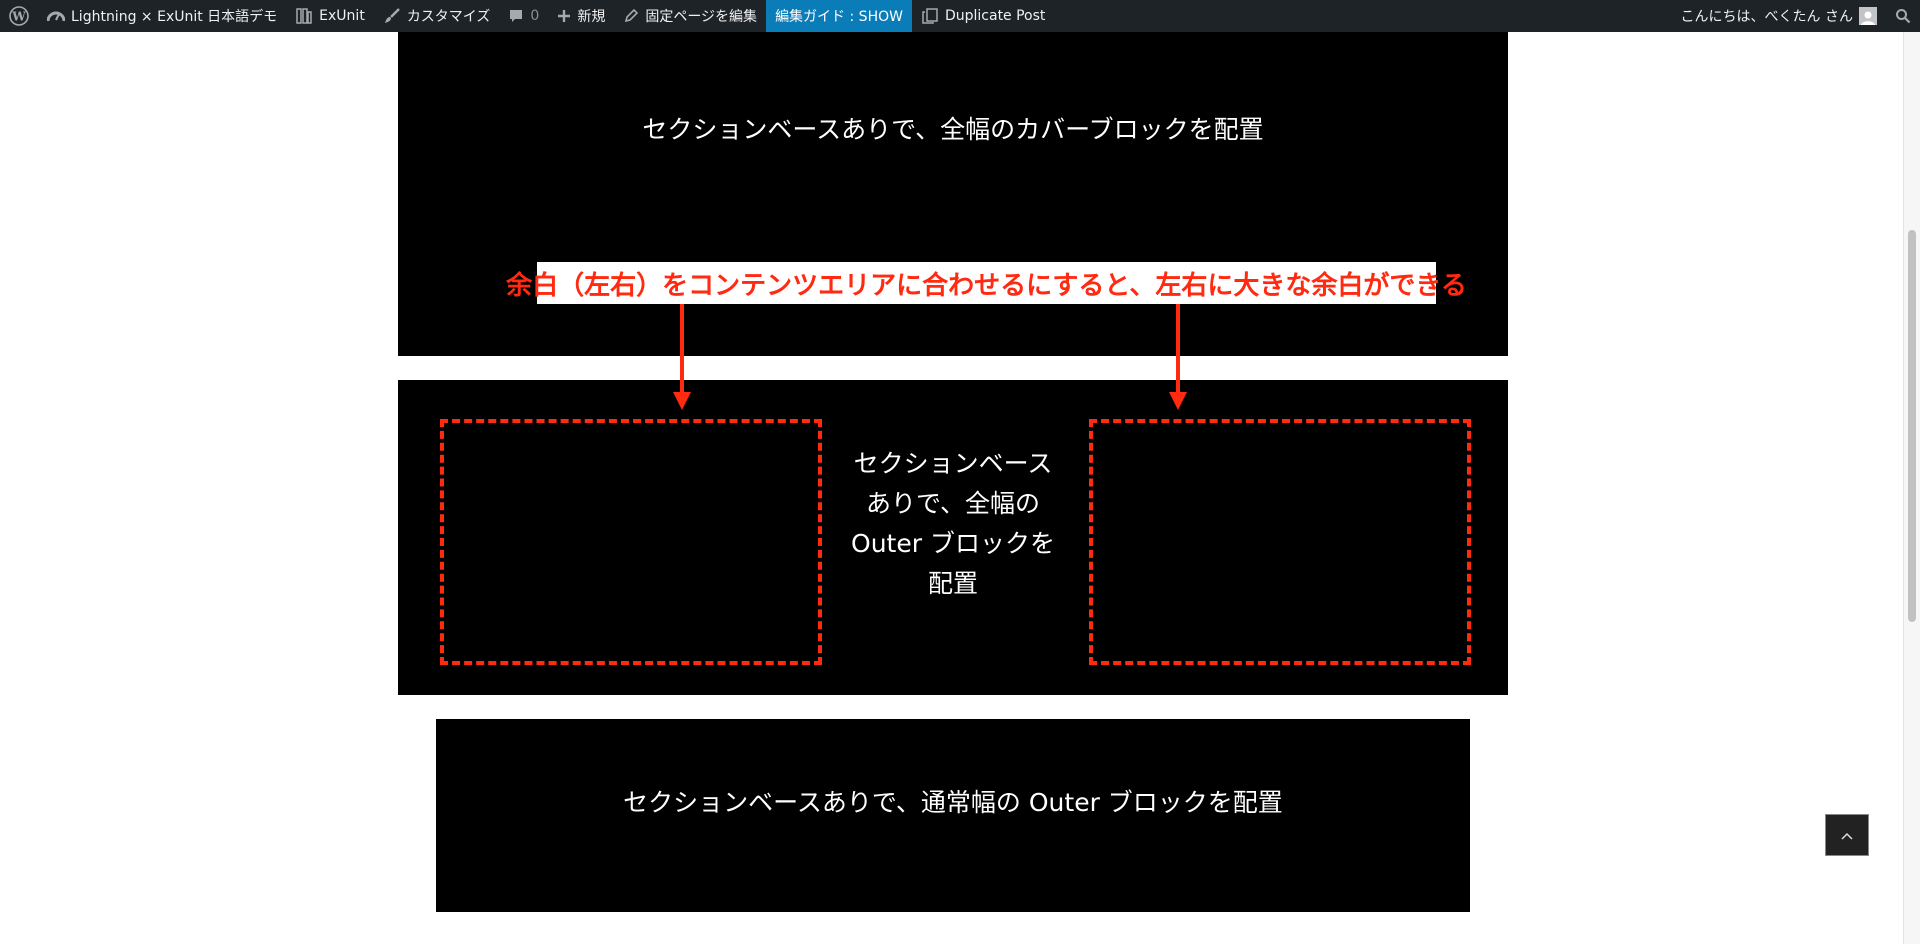 Image resolution: width=1920 pixels, height=944 pixels. I want to click on exunit-menu: ExUnit, so click(330, 16).